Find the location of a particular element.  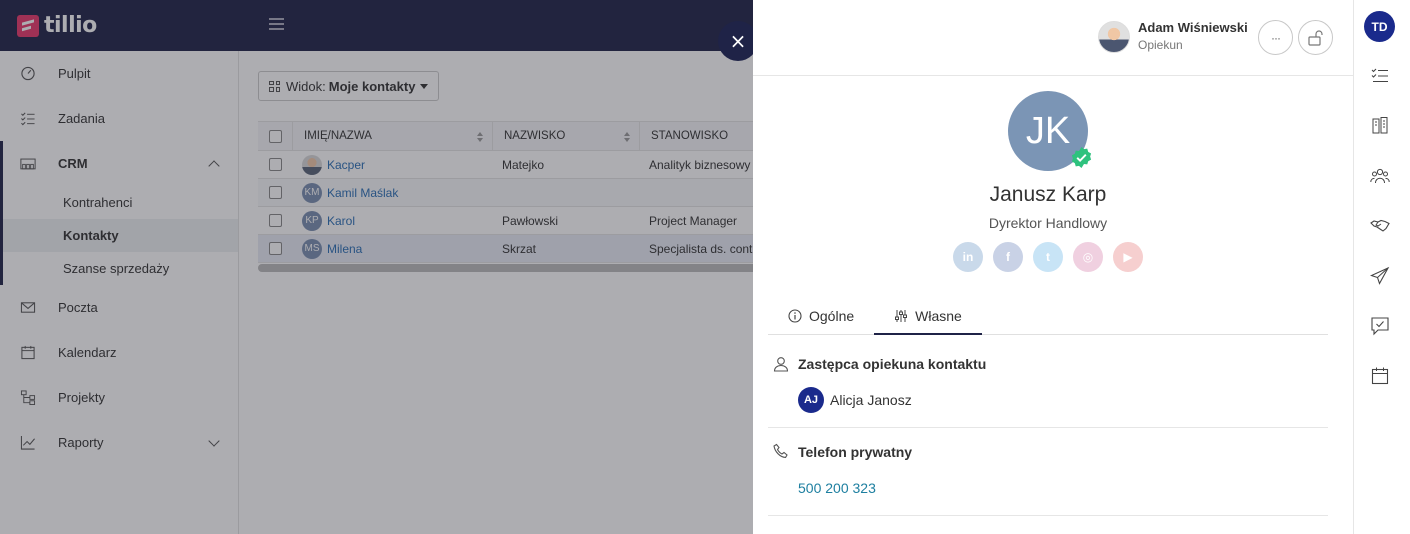

unlock-button is located at coordinates (1315, 37).